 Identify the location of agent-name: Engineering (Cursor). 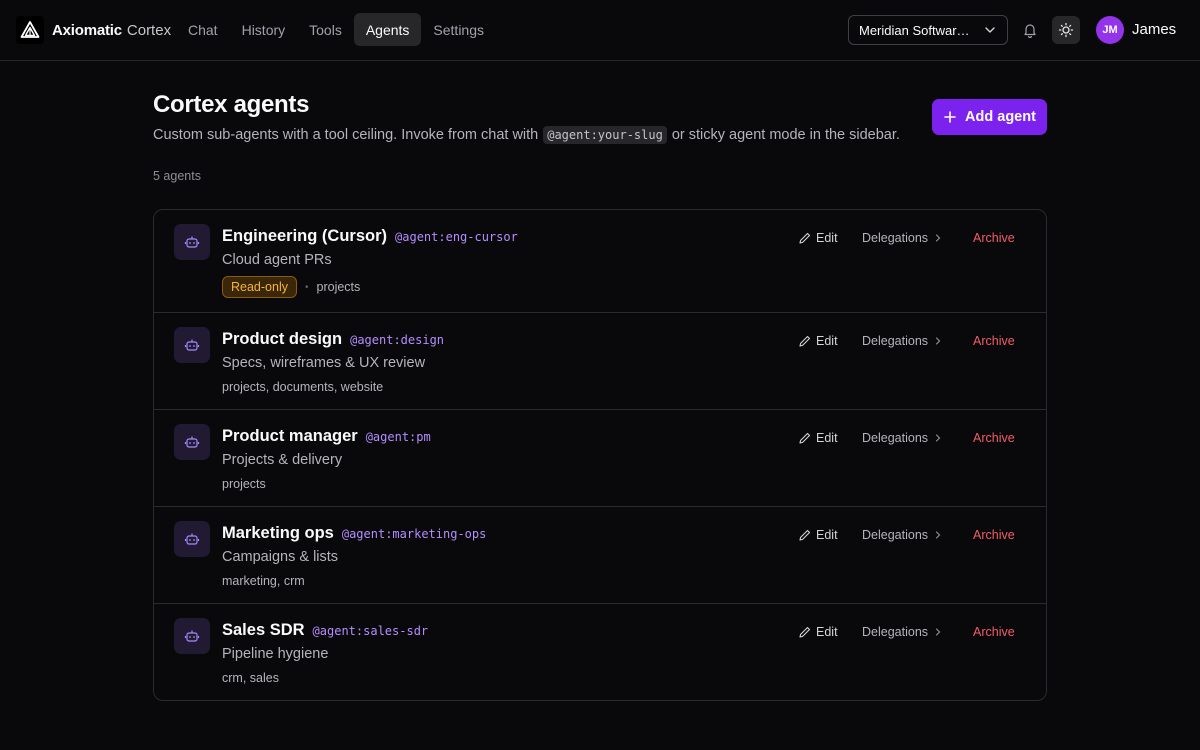
(304, 236).